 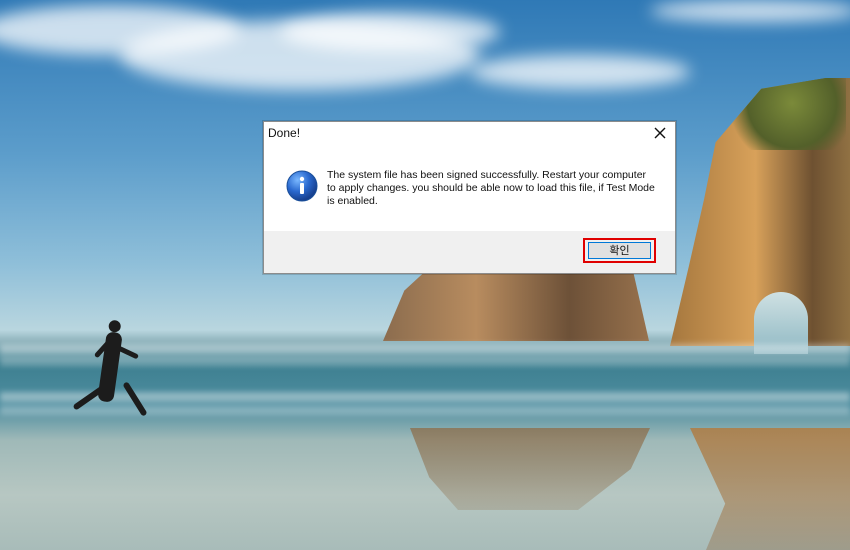 I want to click on ok-button: 확인, so click(x=619, y=250).